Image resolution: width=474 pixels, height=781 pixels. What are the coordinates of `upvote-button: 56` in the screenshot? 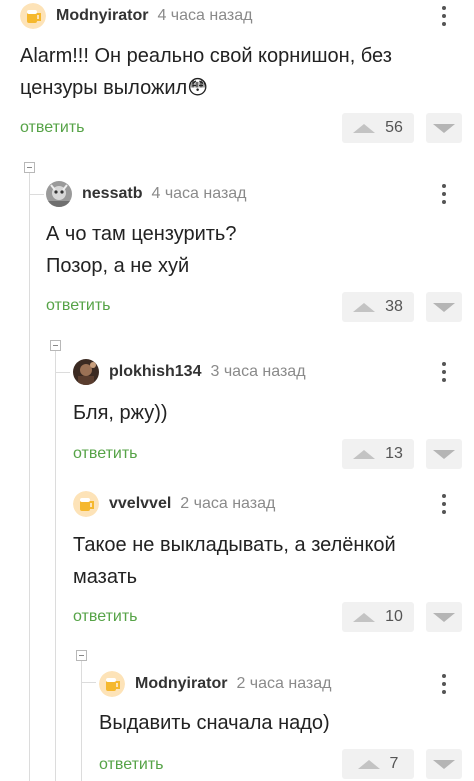 It's located at (378, 128).